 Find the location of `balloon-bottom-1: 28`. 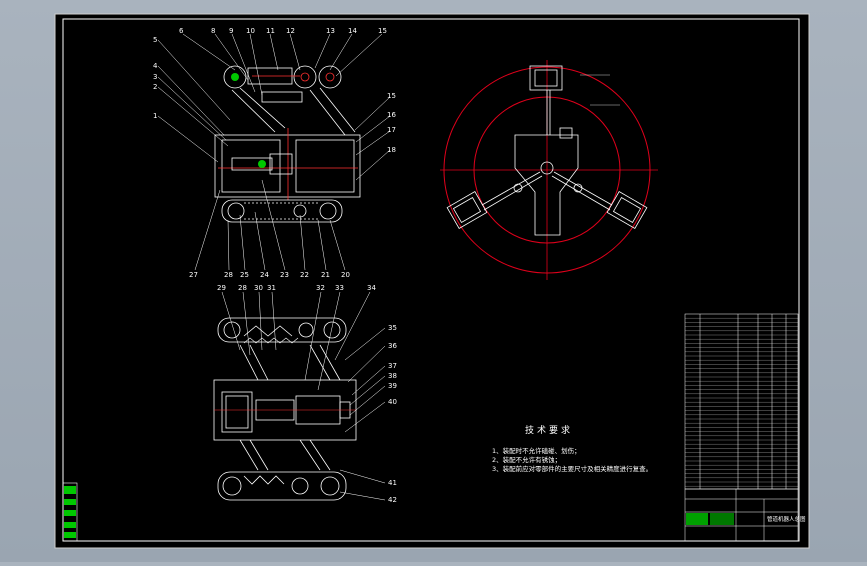

balloon-bottom-1: 28 is located at coordinates (228, 275).